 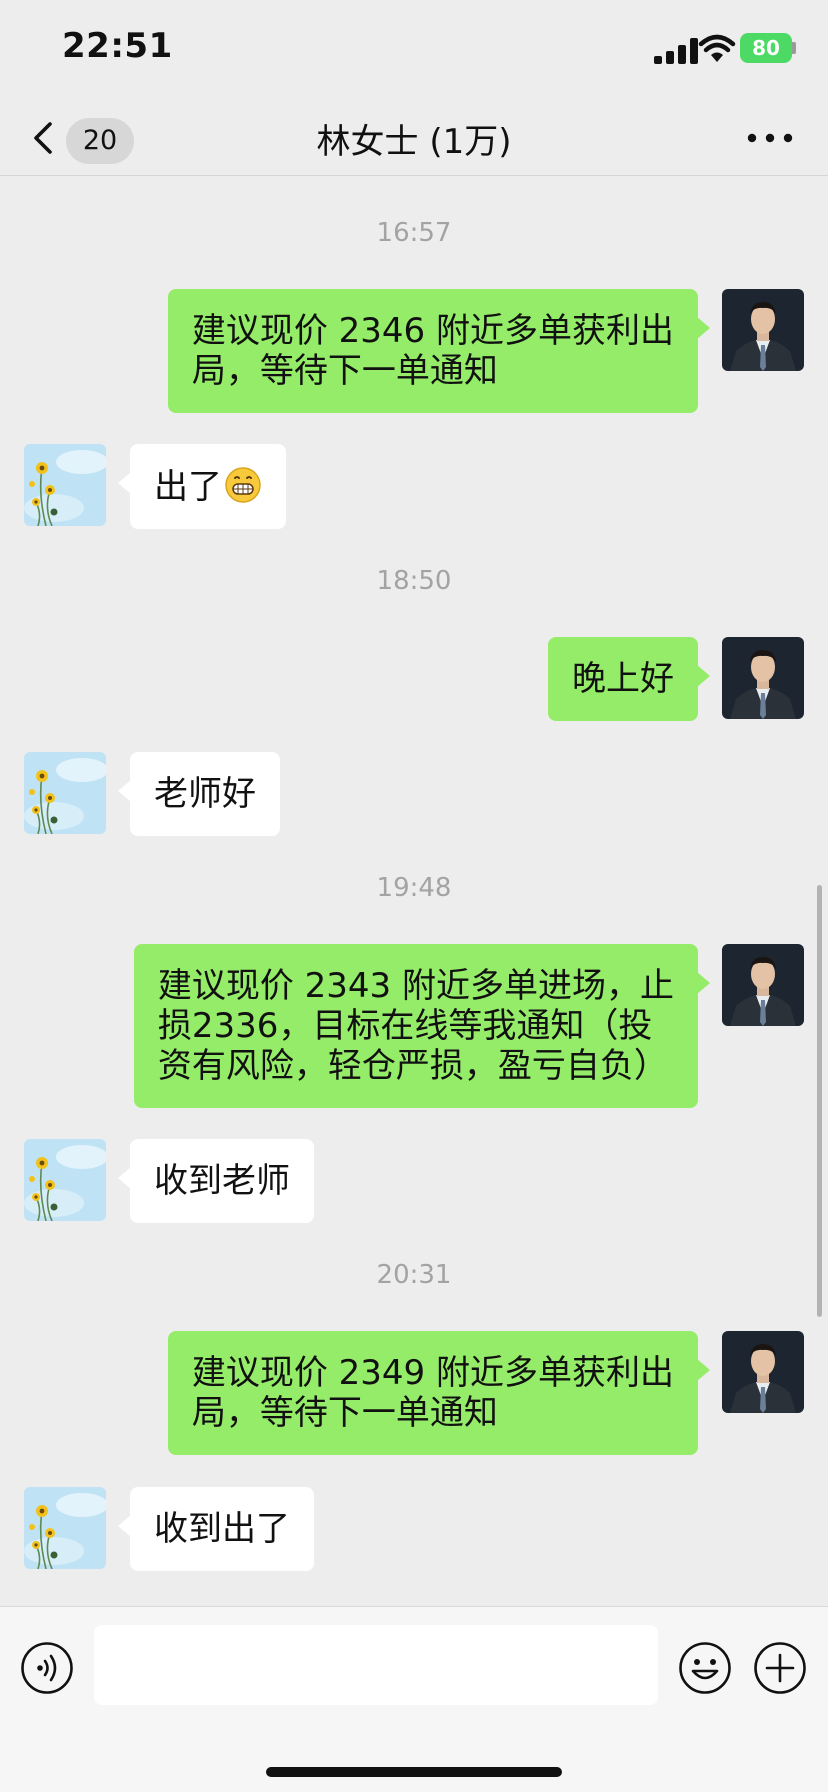 What do you see at coordinates (794, 48) in the screenshot?
I see `battery-tip` at bounding box center [794, 48].